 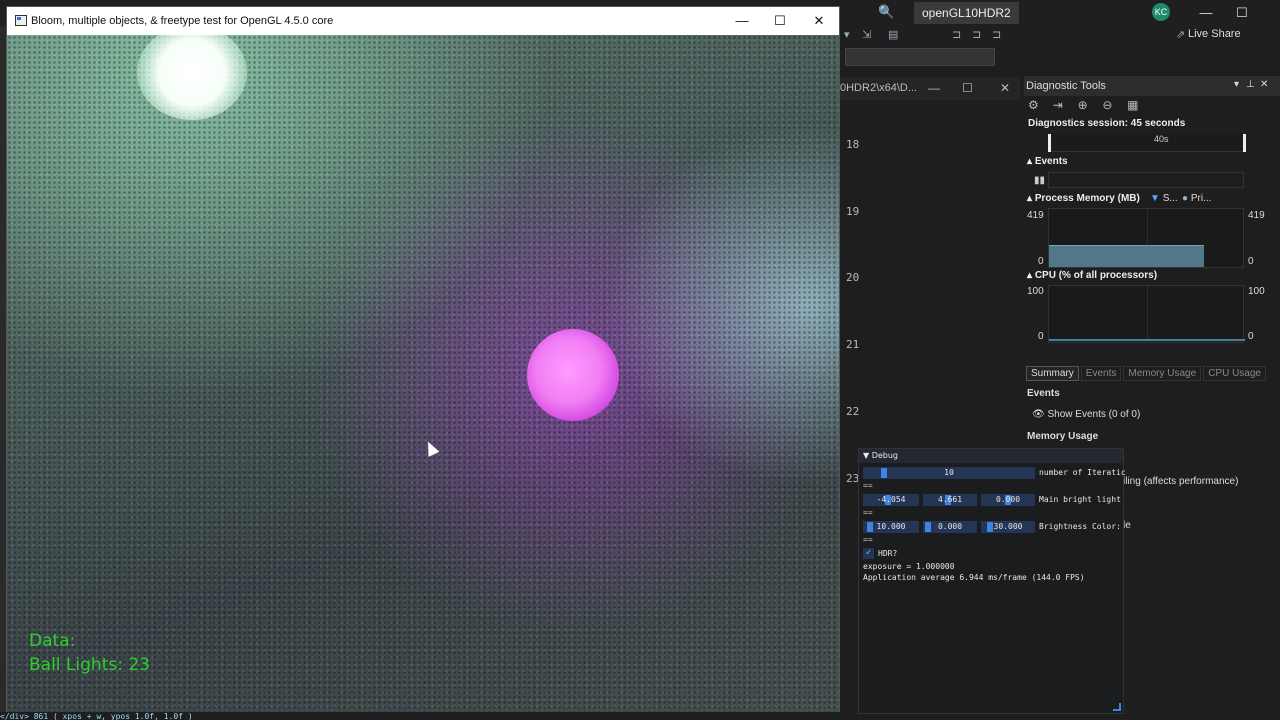 I want to click on chart-gridline, so click(x=1147, y=314).